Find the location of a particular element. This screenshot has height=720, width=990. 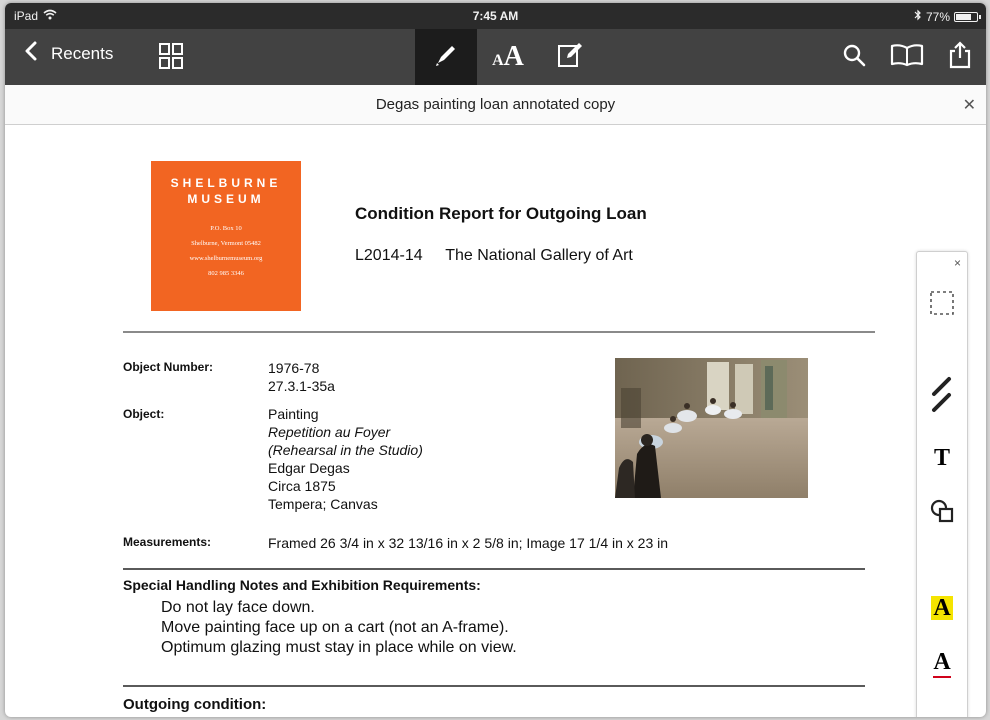

bluetooth-icon is located at coordinates (918, 16).